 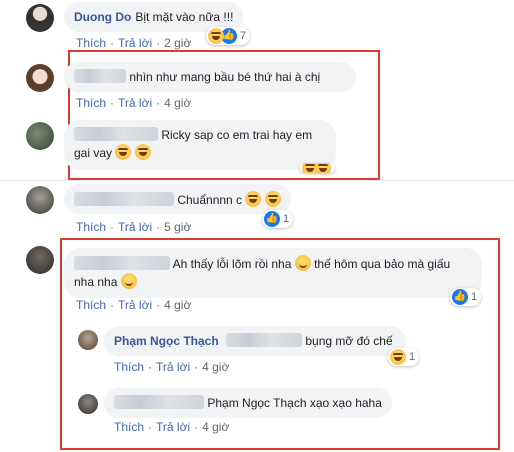 I want to click on reaction-summary, so click(x=317, y=168).